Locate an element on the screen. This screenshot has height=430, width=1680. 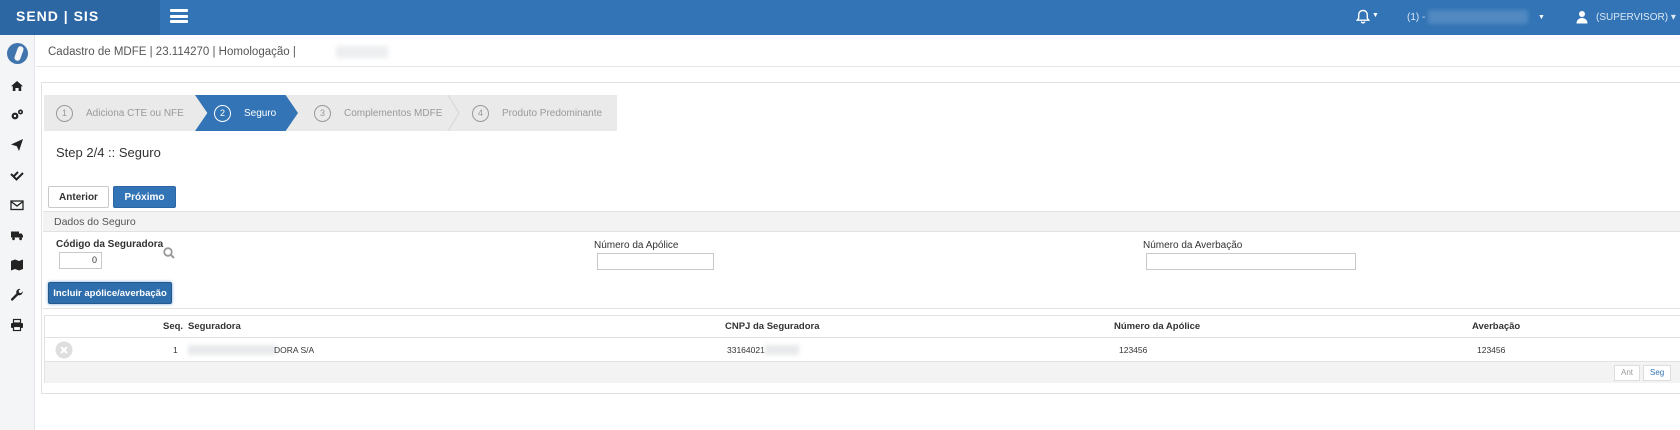
envelope-icon is located at coordinates (17, 205).